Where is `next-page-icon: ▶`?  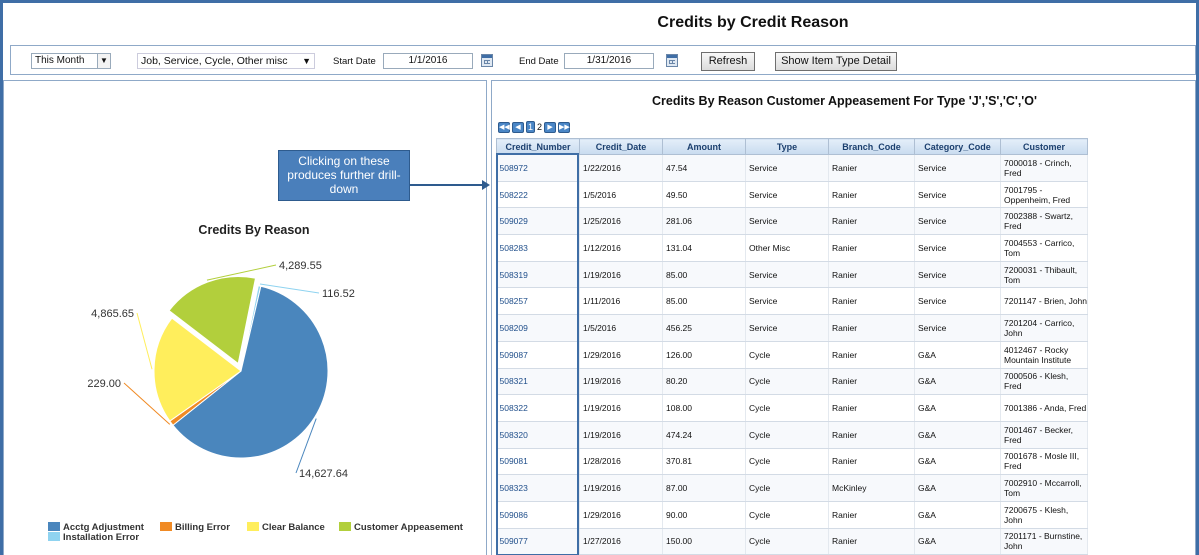 next-page-icon: ▶ is located at coordinates (550, 127).